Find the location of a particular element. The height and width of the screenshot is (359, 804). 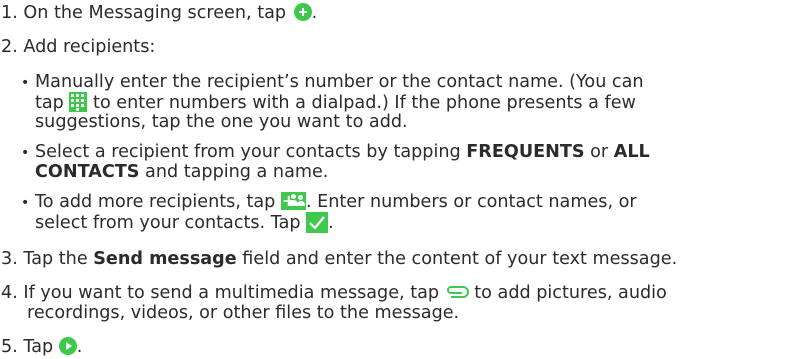

bullet-2-line-2: CONTACTS and tapping a name. is located at coordinates (181, 172).